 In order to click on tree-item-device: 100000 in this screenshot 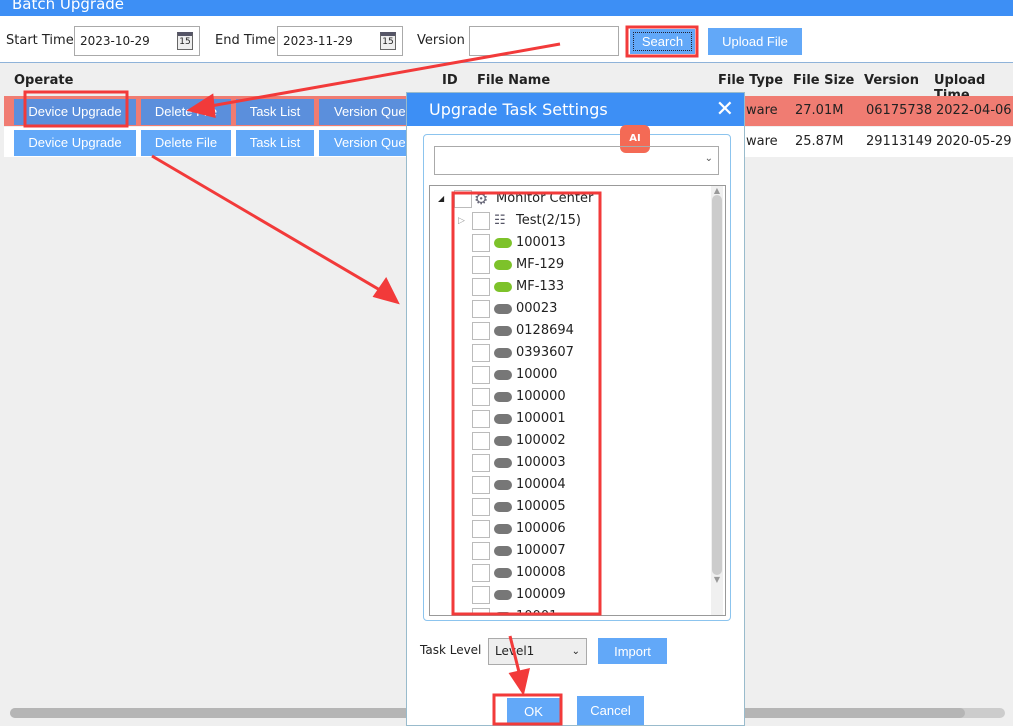, I will do `click(570, 397)`.